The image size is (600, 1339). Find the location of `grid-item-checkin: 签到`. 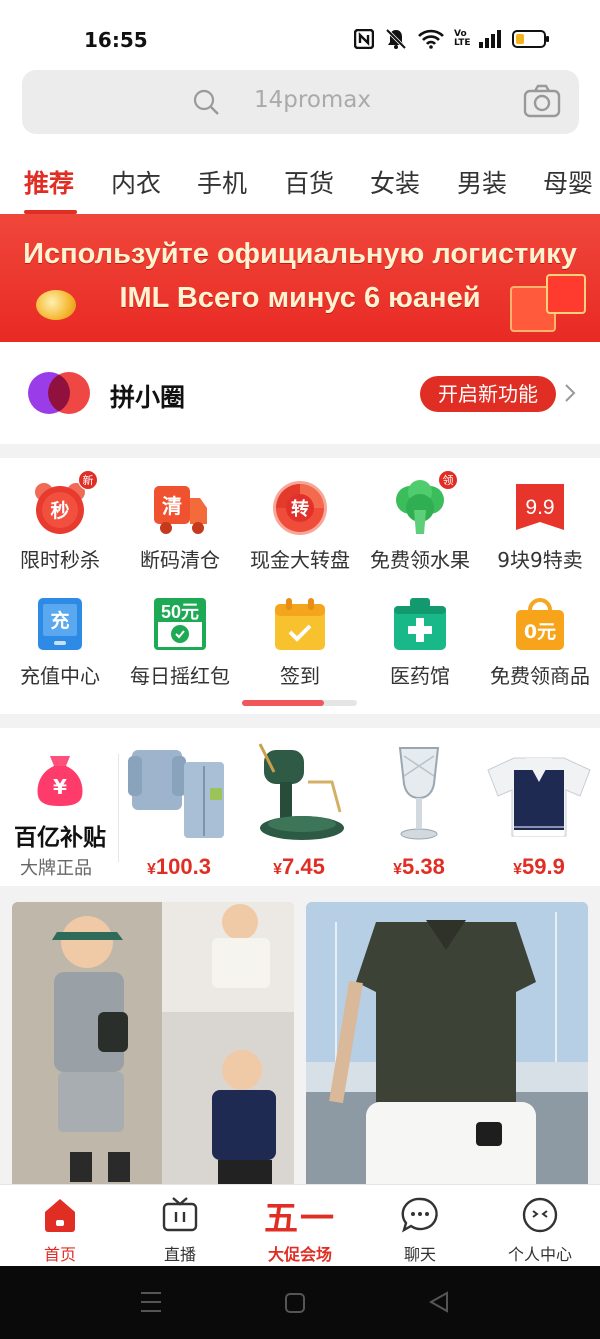

grid-item-checkin: 签到 is located at coordinates (300, 642).